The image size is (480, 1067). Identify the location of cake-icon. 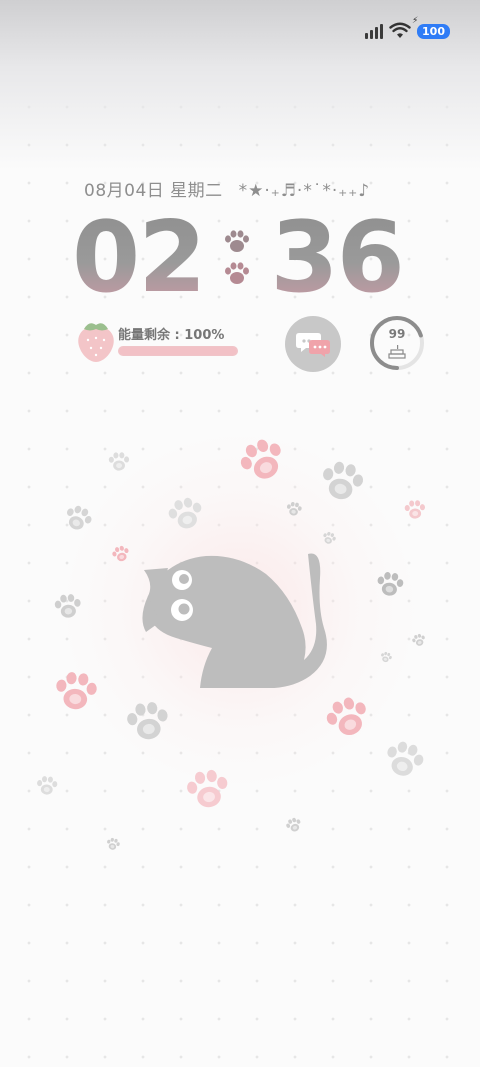
(397, 352).